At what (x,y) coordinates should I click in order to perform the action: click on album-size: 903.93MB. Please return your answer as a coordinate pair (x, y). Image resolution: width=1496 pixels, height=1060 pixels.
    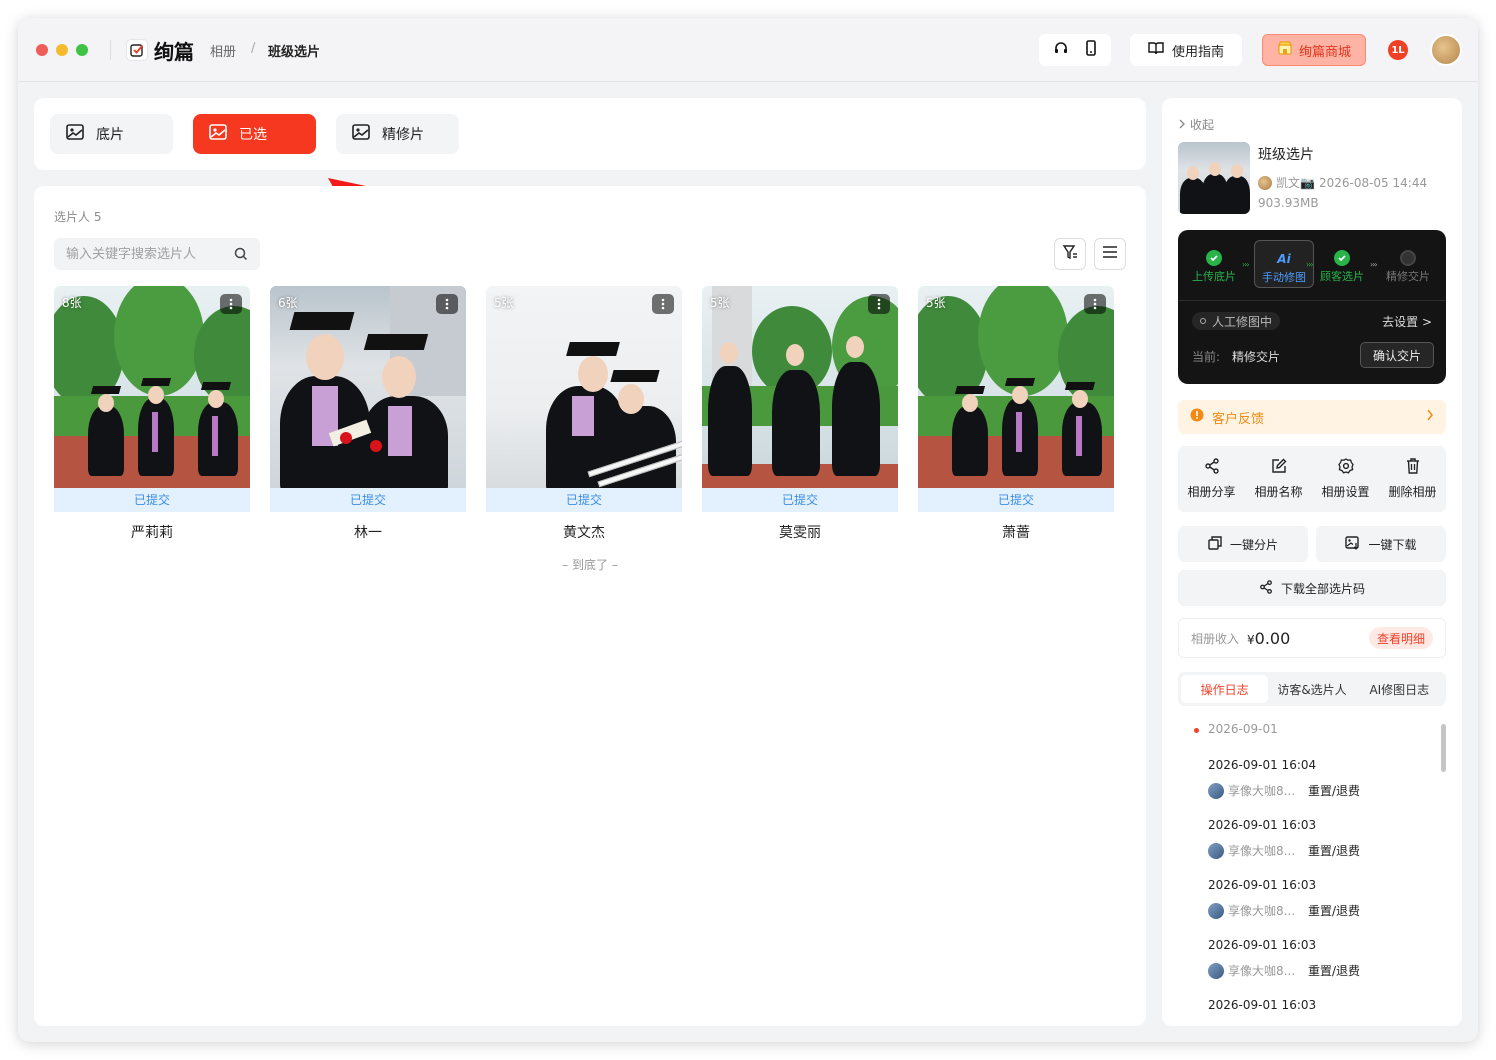
    Looking at the image, I should click on (1288, 203).